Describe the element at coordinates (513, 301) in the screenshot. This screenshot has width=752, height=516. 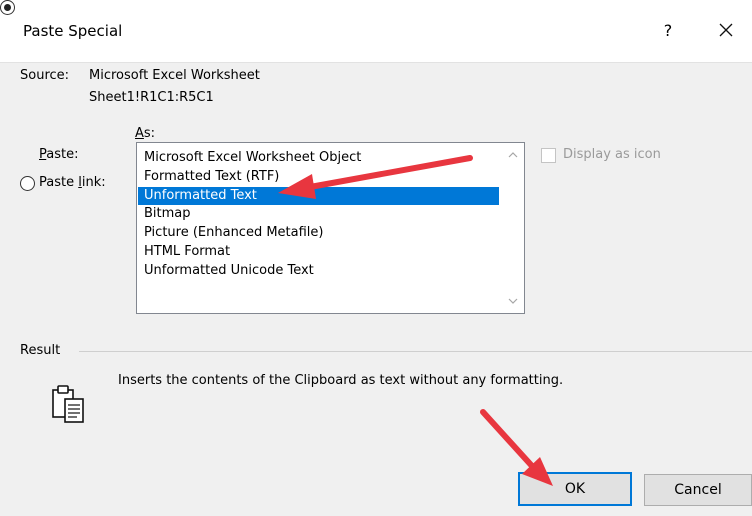
I see `chevron-down-icon` at that location.